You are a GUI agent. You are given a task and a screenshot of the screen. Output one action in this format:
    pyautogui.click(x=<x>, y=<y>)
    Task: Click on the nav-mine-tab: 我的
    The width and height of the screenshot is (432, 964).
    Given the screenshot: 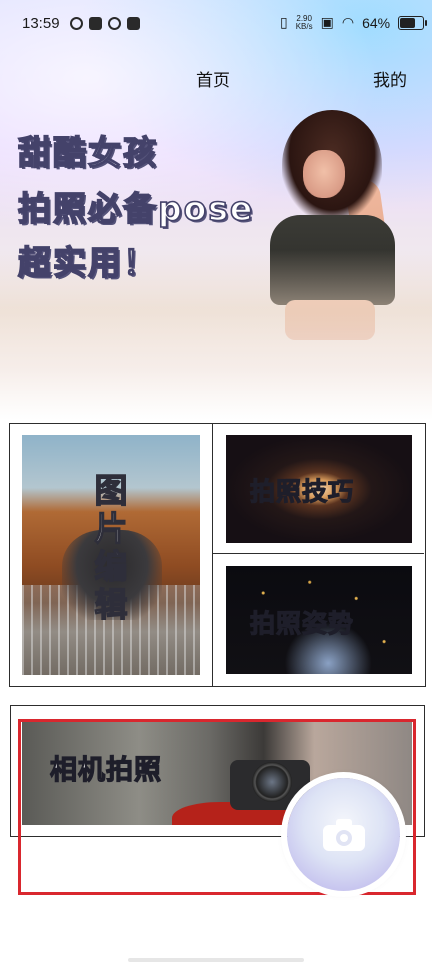 What is the action you would take?
    pyautogui.click(x=390, y=78)
    